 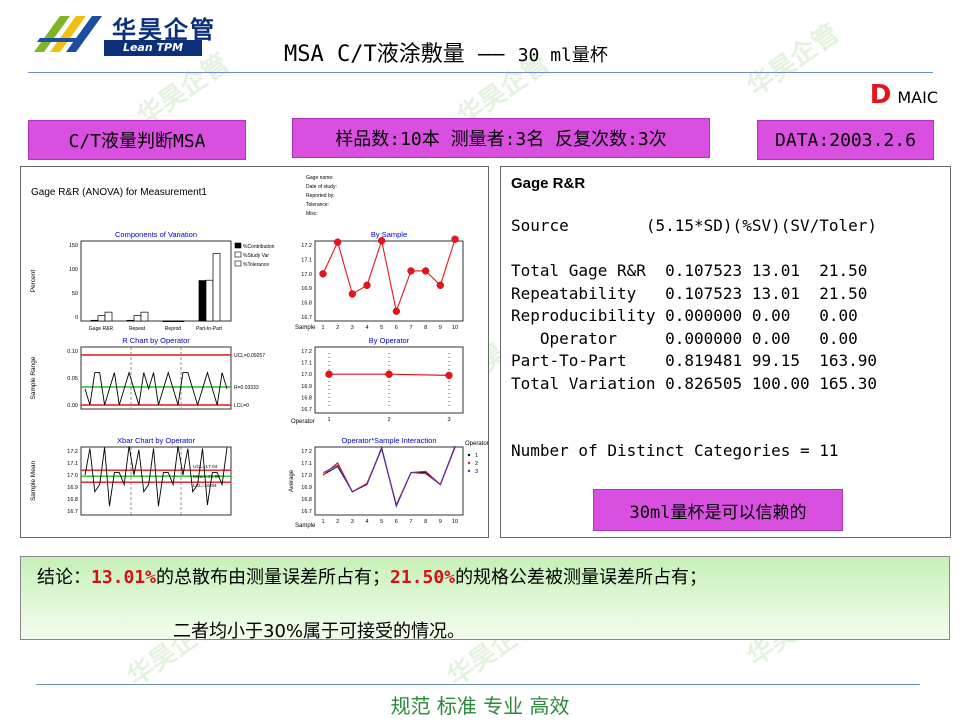 I want to click on gage-row: Part-To-Part 0.819481 99.15 163.90, so click(x=694, y=360).